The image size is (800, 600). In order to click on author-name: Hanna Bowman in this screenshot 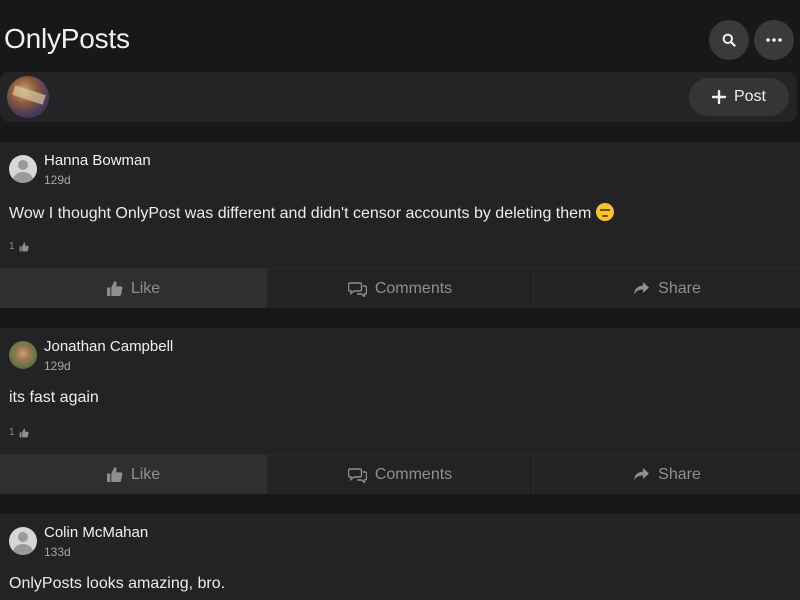, I will do `click(97, 160)`.